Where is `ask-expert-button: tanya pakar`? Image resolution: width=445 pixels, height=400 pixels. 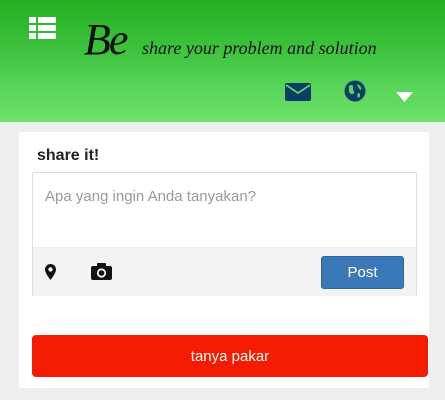
ask-expert-button: tanya pakar is located at coordinates (230, 356).